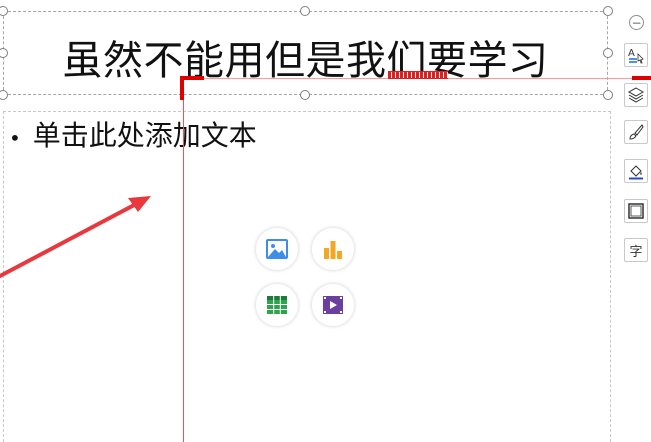  What do you see at coordinates (192, 88) in the screenshot?
I see `guide-corner-marker` at bounding box center [192, 88].